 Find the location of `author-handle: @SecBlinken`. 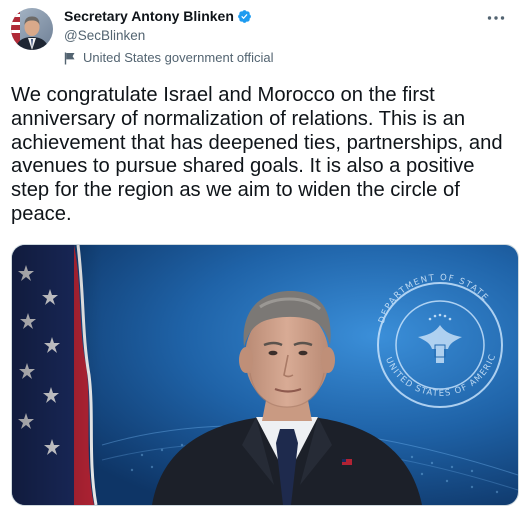

author-handle: @SecBlinken is located at coordinates (254, 35).